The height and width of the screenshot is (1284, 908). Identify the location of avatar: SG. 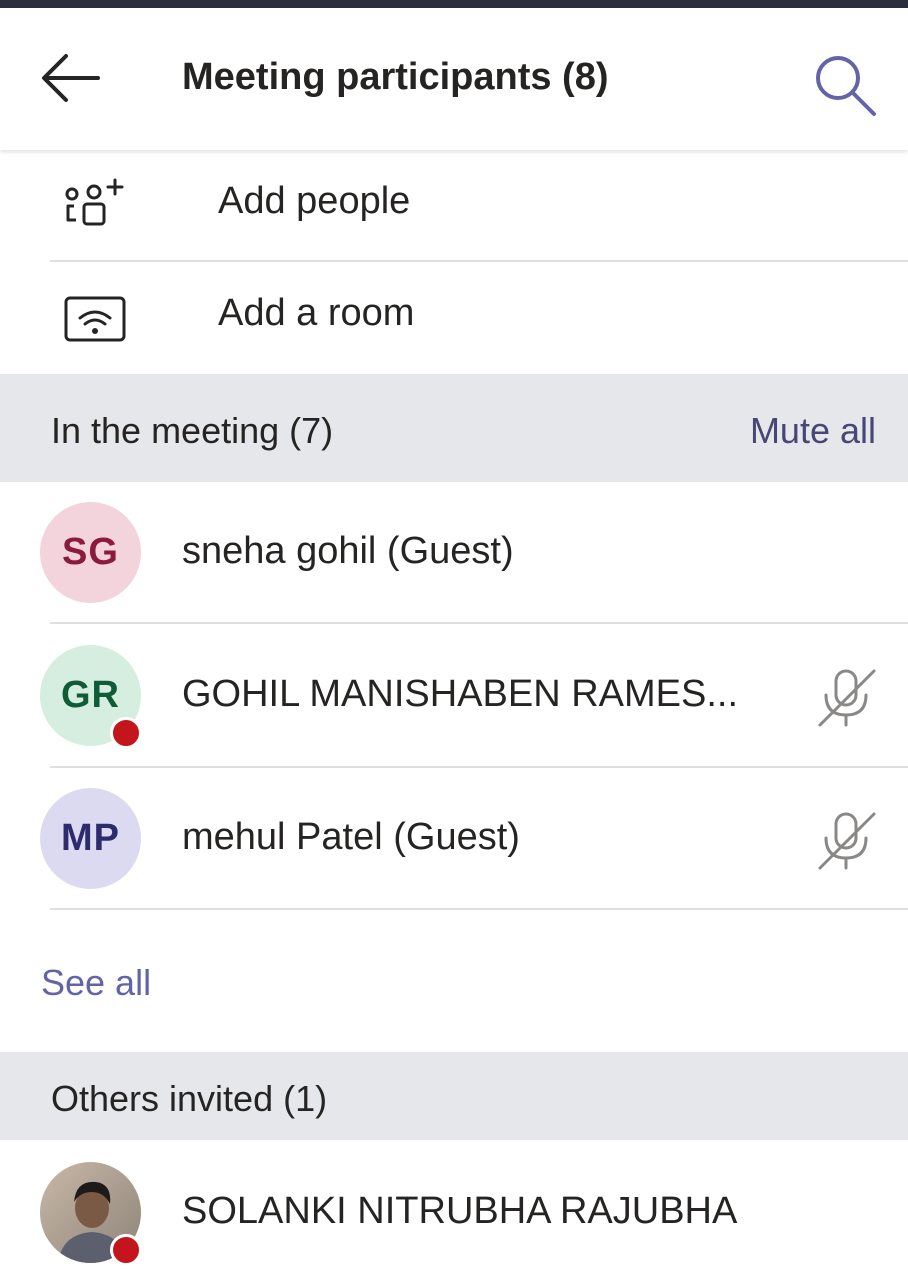
(90, 552).